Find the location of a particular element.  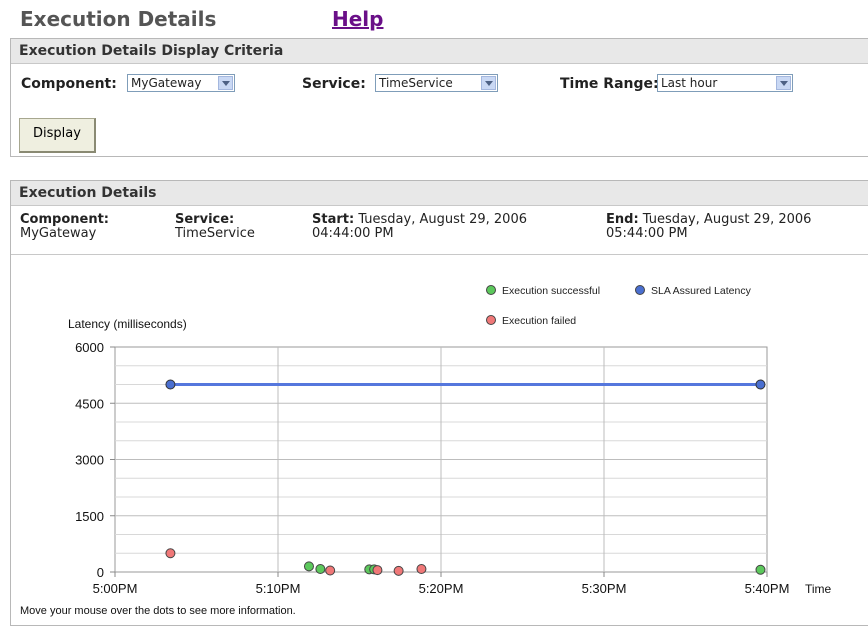

y-tick-label: 6000 is located at coordinates (89, 347).